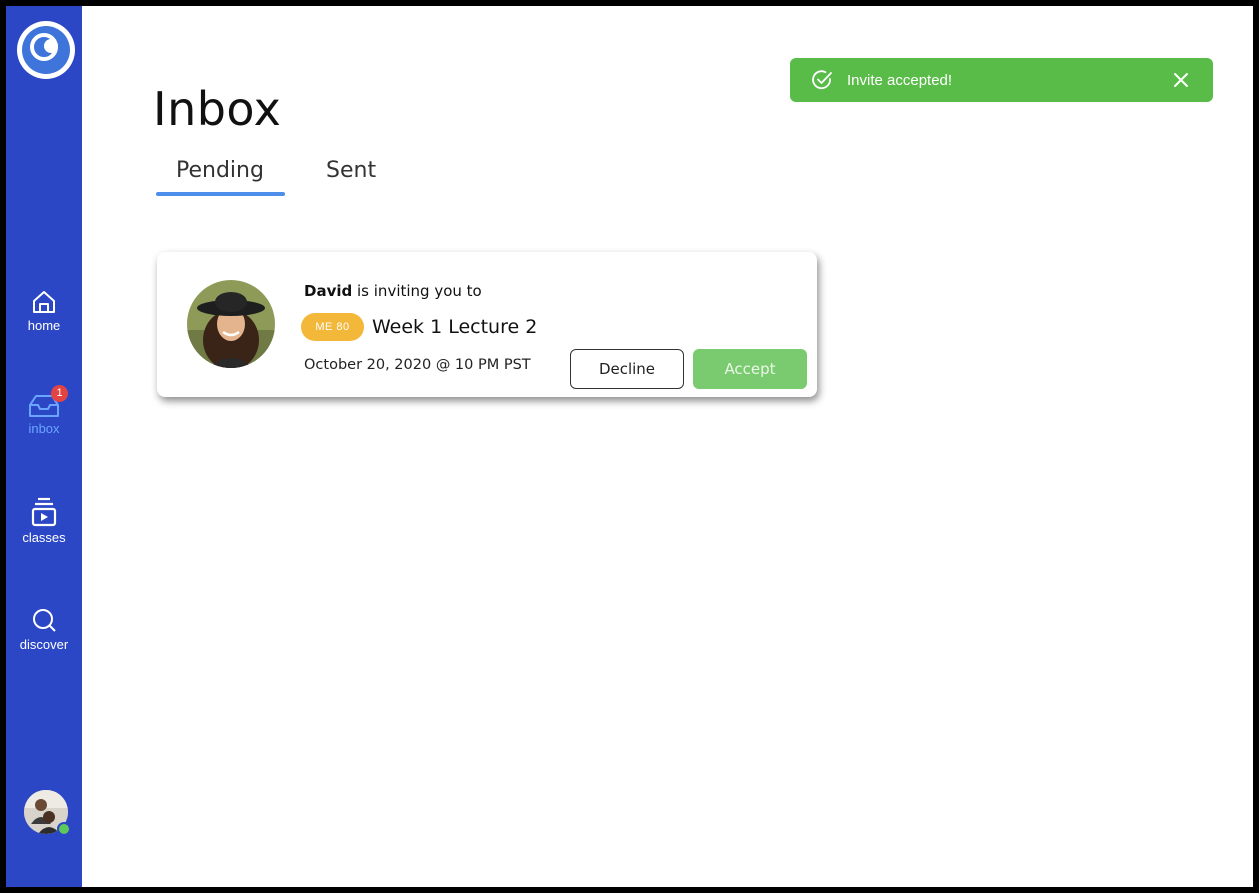 The height and width of the screenshot is (893, 1259). What do you see at coordinates (351, 170) in the screenshot?
I see `tab-sent: Sent` at bounding box center [351, 170].